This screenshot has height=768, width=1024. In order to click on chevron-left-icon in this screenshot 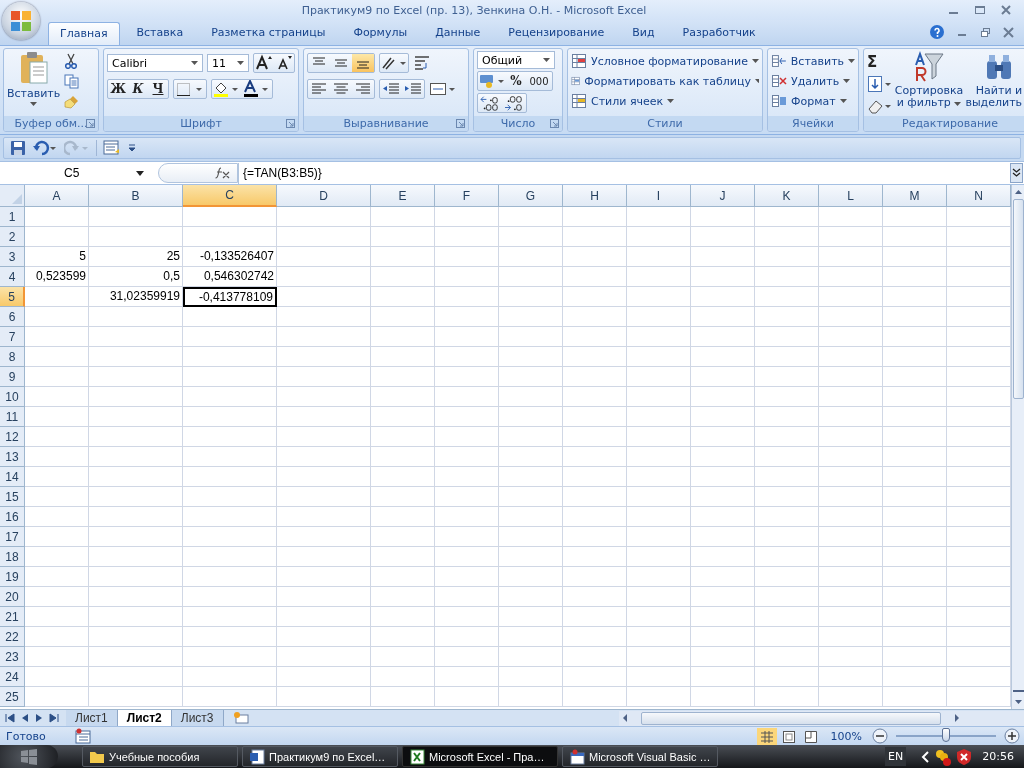, I will do `click(925, 756)`.